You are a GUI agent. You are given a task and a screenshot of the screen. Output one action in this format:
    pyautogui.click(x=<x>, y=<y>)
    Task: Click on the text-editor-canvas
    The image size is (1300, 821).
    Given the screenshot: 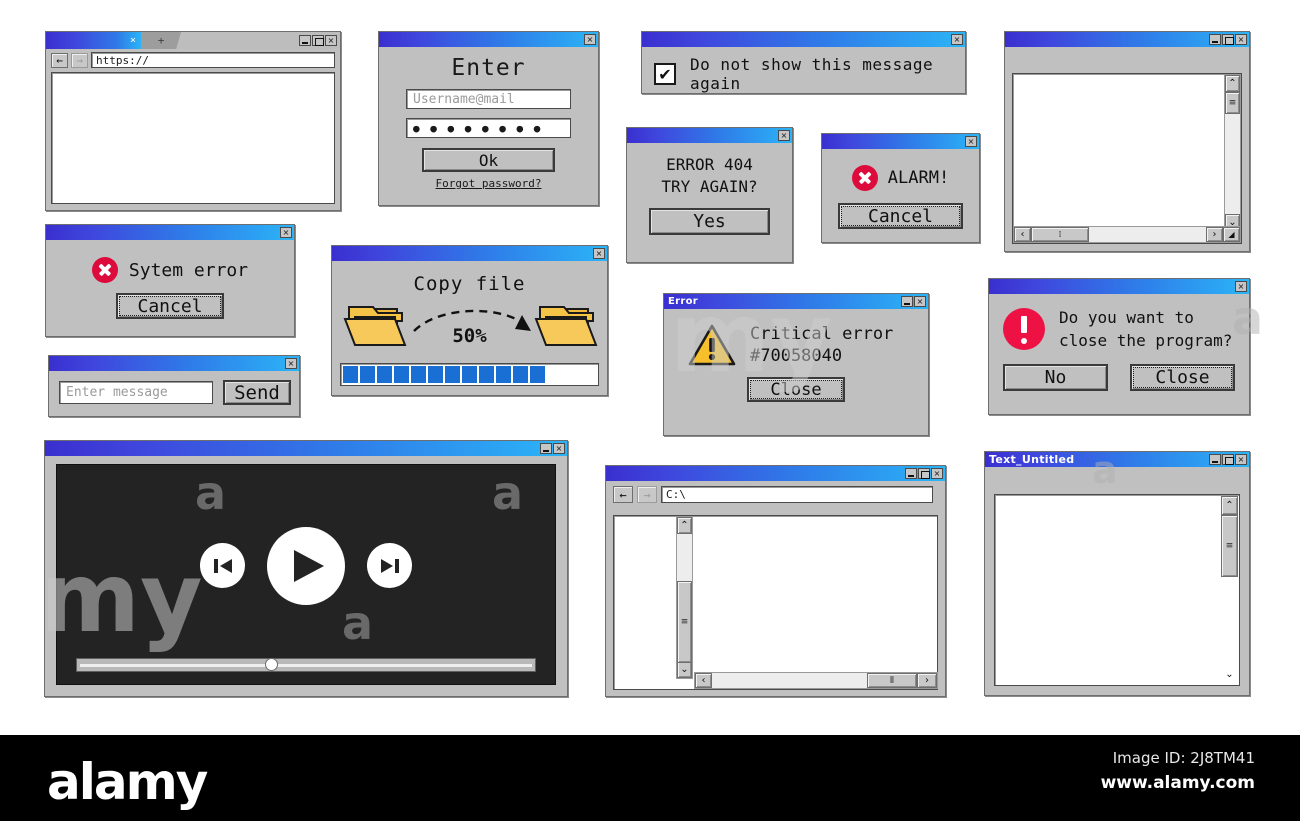 What is the action you would take?
    pyautogui.click(x=1117, y=590)
    